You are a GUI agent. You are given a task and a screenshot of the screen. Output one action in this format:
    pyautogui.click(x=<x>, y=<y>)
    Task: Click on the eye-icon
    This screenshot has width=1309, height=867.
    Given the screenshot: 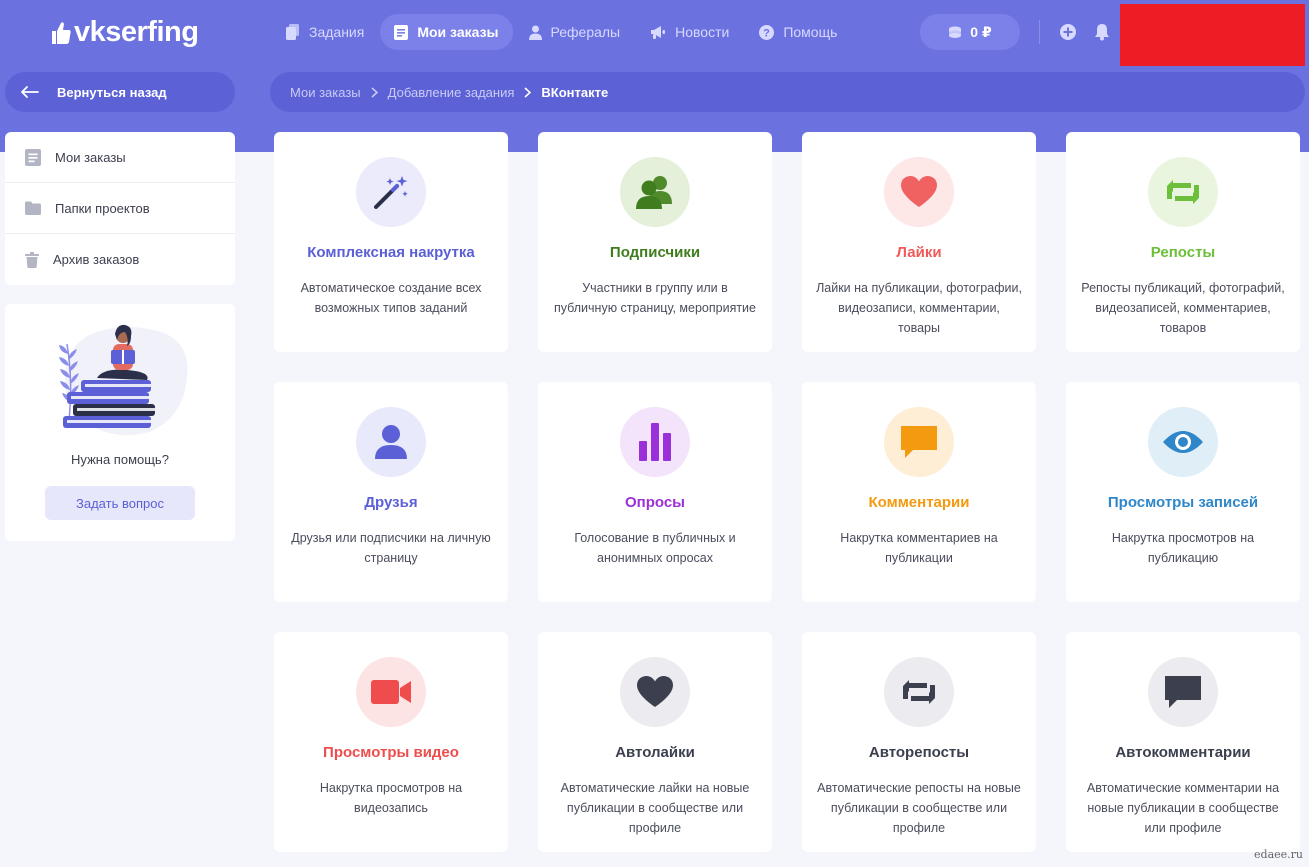 What is the action you would take?
    pyautogui.click(x=1183, y=442)
    